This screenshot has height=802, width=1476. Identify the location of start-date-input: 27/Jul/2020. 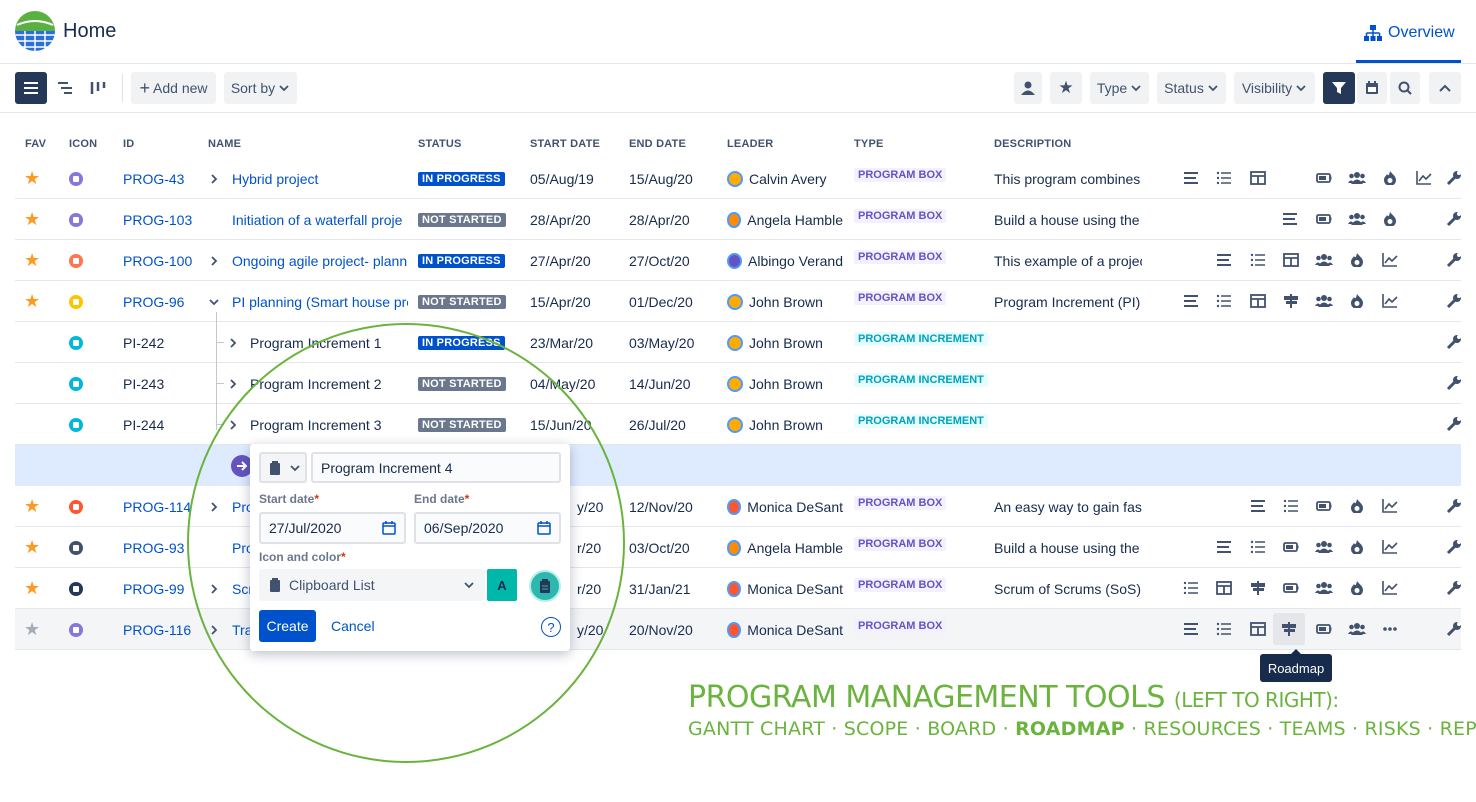
(332, 528).